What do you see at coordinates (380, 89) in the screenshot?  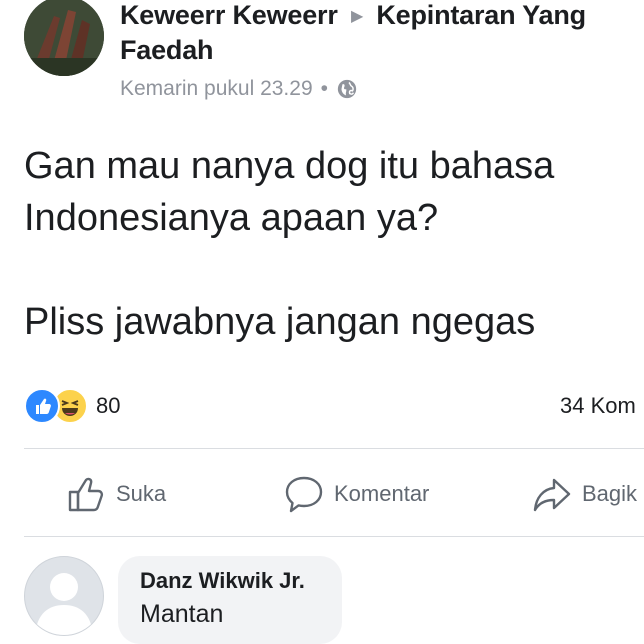 I see `post-meta: Kemarin pukul 23.29 •` at bounding box center [380, 89].